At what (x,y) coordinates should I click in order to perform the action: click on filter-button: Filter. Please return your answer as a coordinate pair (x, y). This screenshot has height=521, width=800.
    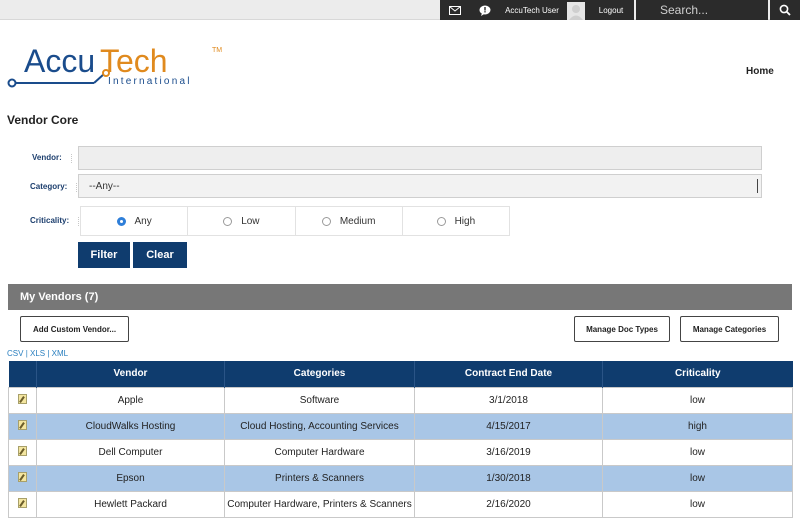
    Looking at the image, I should click on (104, 255).